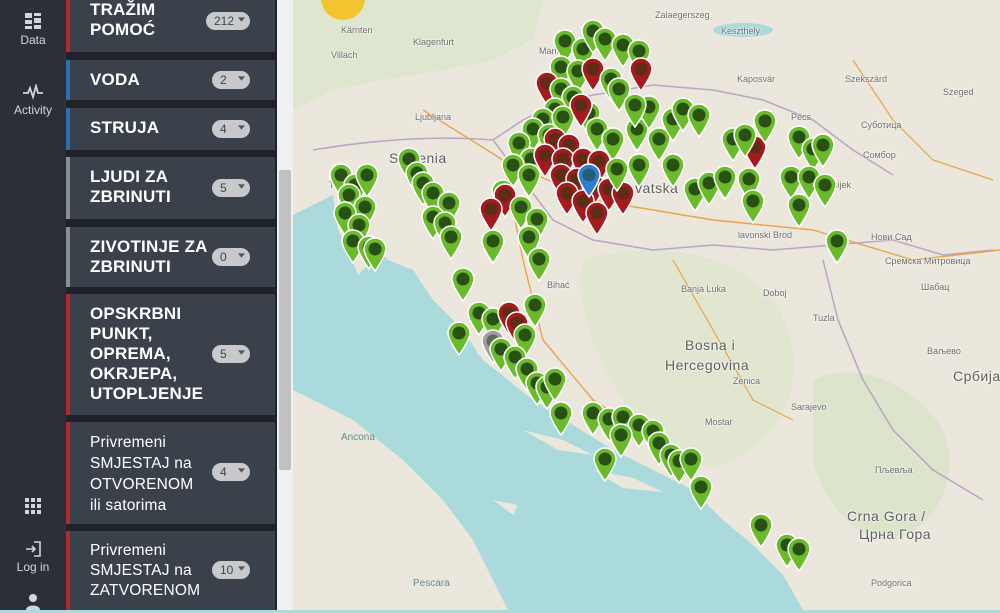 The height and width of the screenshot is (613, 1000). What do you see at coordinates (33, 92) in the screenshot?
I see `activity-icon` at bounding box center [33, 92].